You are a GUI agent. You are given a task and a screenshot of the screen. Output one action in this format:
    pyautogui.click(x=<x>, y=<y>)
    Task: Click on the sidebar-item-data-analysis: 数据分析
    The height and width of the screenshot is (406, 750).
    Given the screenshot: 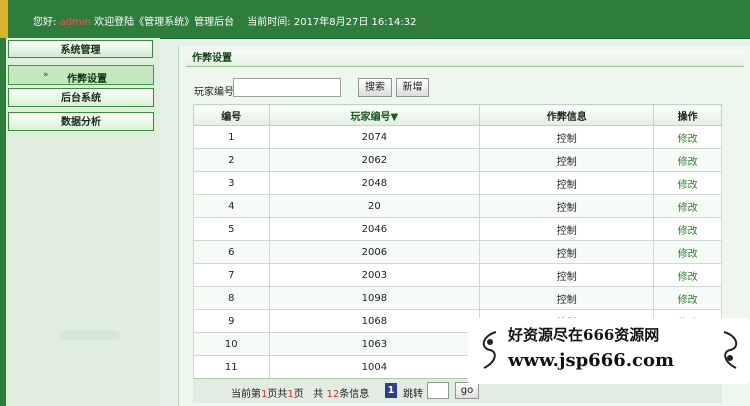 What is the action you would take?
    pyautogui.click(x=81, y=121)
    